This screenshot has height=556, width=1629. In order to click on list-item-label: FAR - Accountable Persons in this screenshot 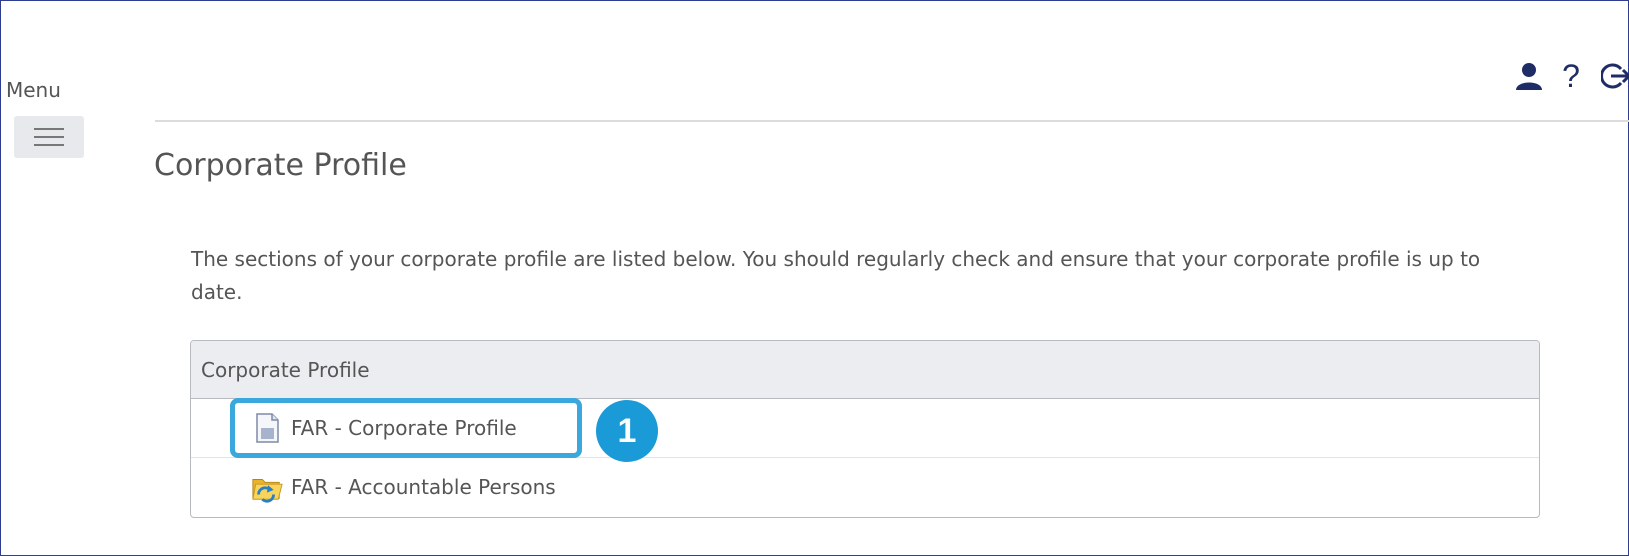, I will do `click(423, 487)`.